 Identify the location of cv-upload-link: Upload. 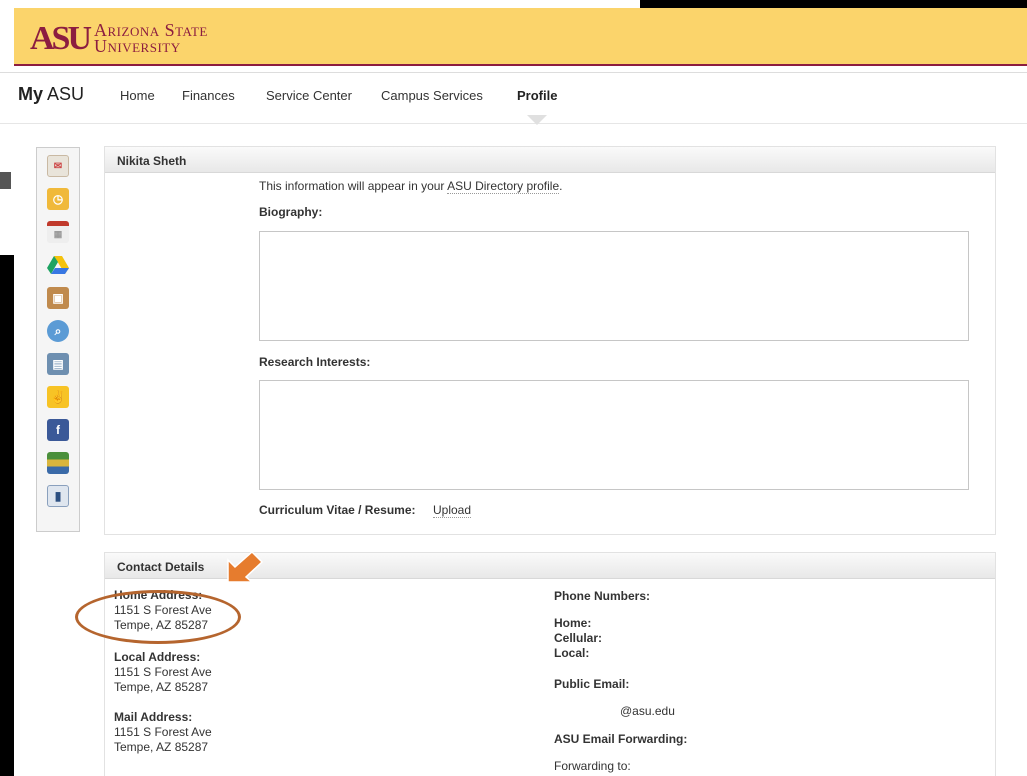
(452, 510).